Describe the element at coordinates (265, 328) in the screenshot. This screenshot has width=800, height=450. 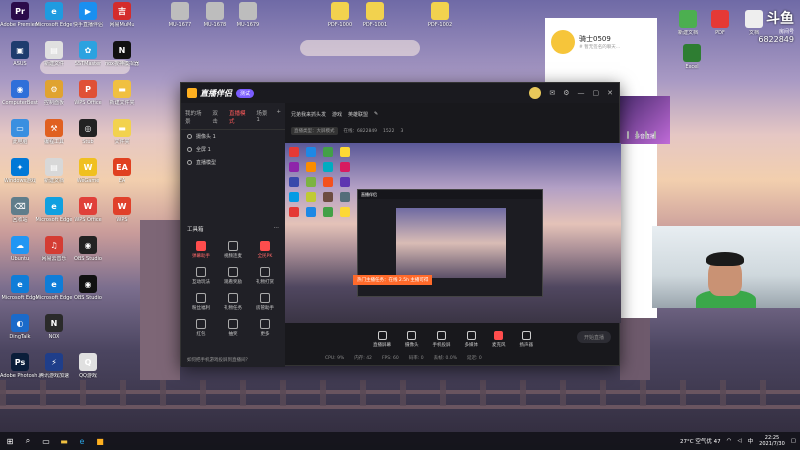
I see `tool-button: 更多` at that location.